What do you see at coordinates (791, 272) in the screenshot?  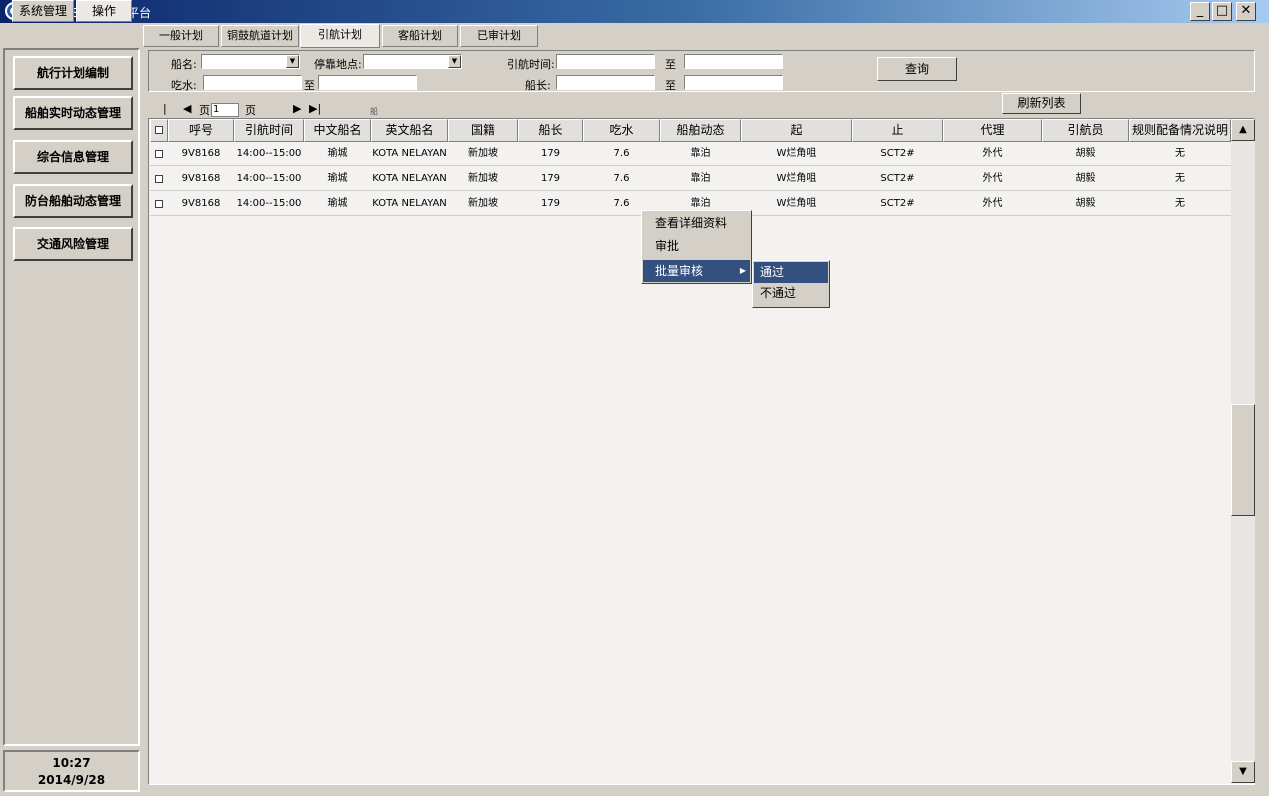 I see `submenu-pass: 通过` at bounding box center [791, 272].